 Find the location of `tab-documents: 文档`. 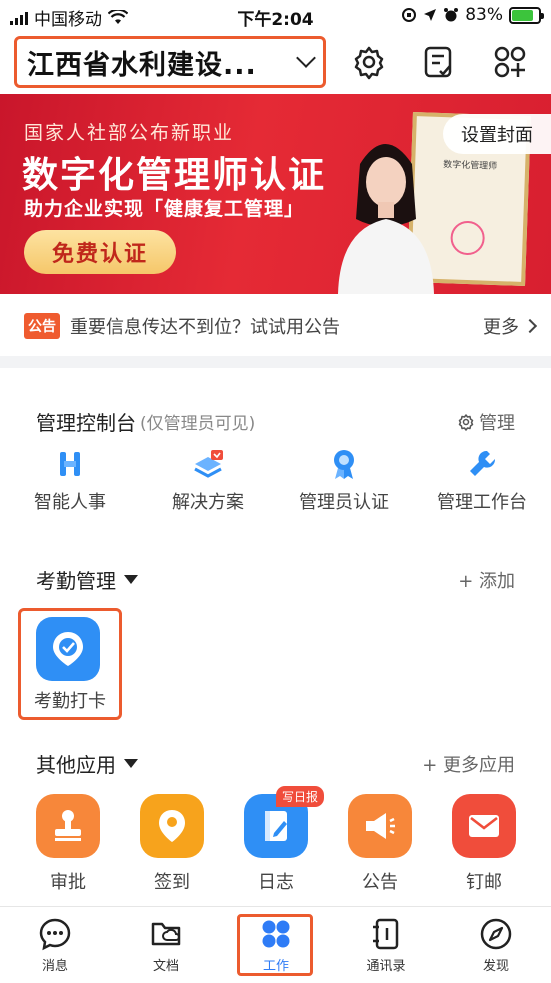

tab-documents: 文档 is located at coordinates (166, 945).